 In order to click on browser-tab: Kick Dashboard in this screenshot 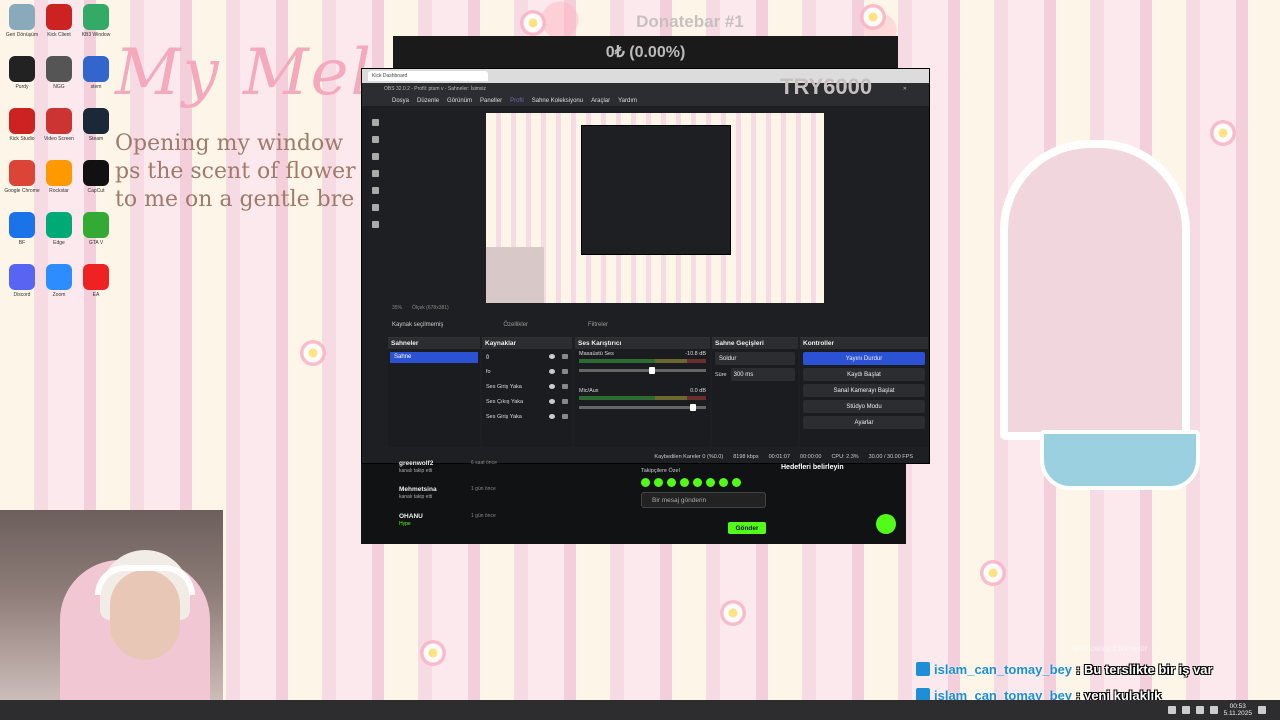, I will do `click(428, 76)`.